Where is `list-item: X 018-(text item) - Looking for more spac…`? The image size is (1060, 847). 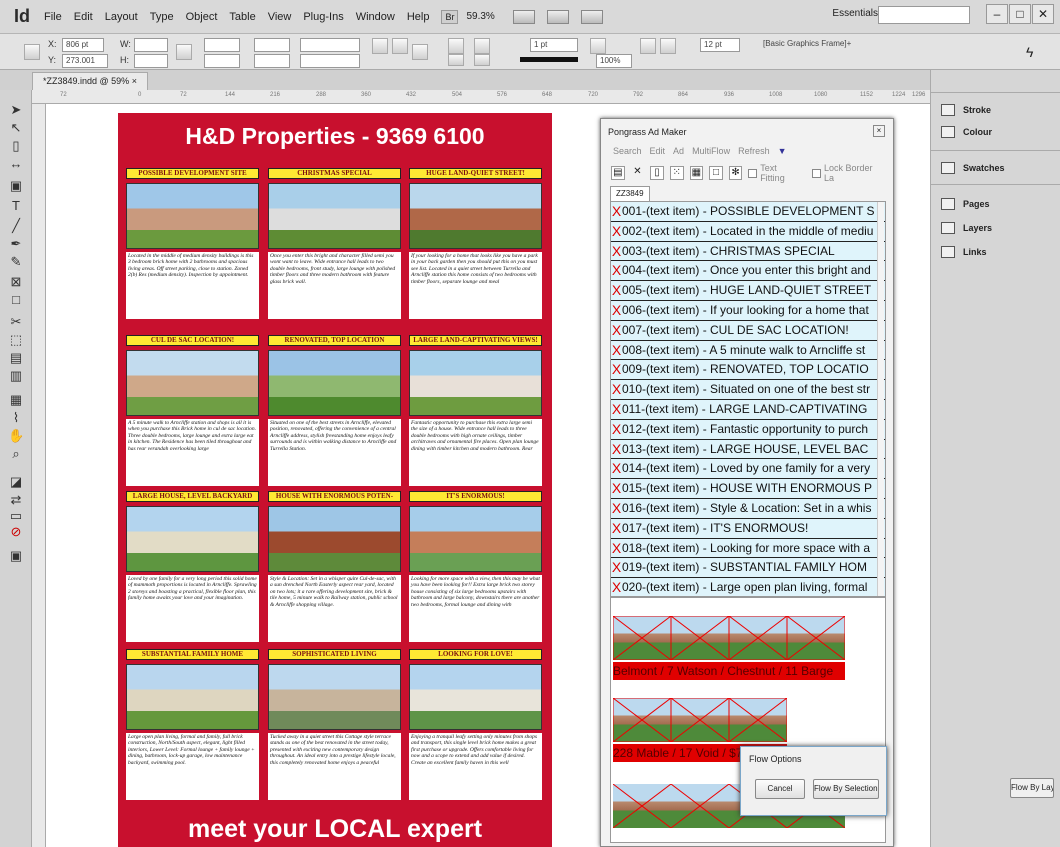 list-item: X 018-(text item) - Looking for more spac… is located at coordinates (748, 549).